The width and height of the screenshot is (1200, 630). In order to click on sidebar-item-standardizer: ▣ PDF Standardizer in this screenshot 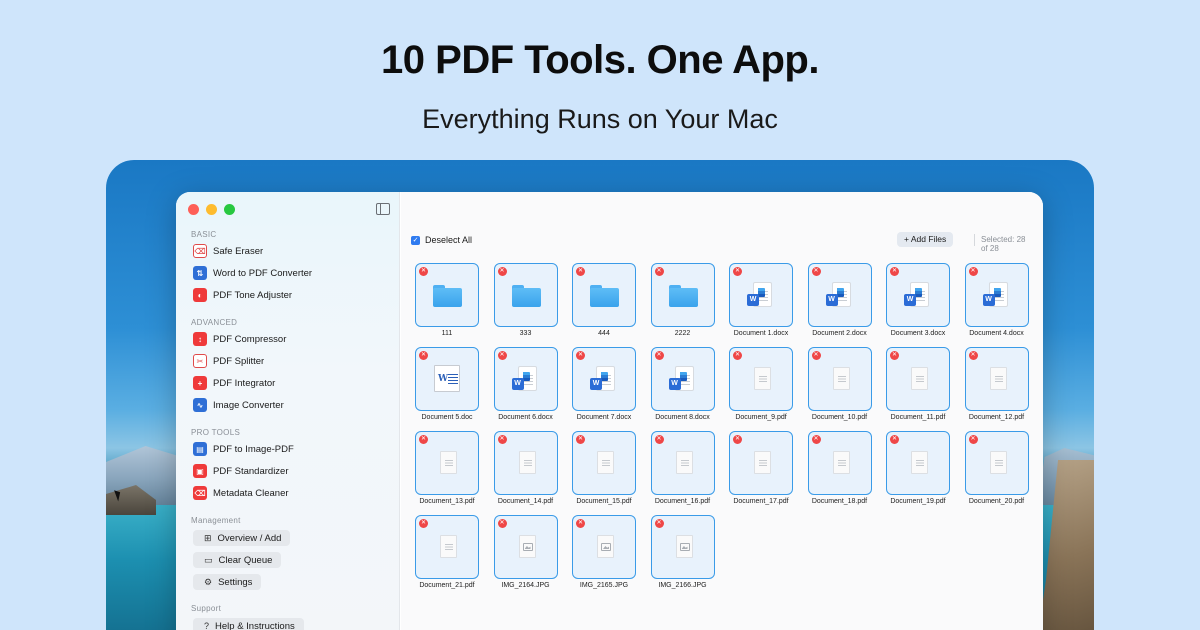, I will do `click(241, 471)`.